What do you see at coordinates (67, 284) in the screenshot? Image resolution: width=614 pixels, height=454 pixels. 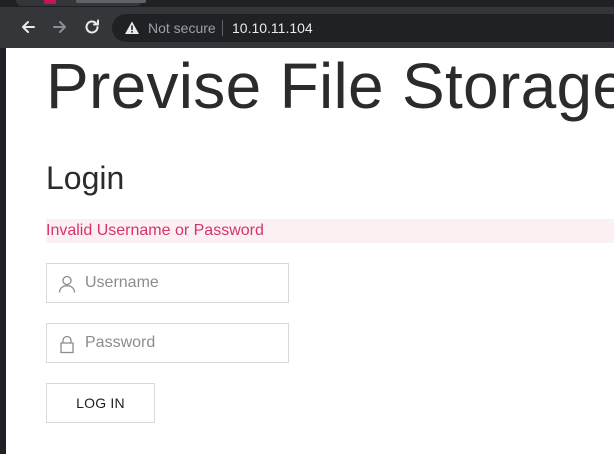 I see `user-icon` at bounding box center [67, 284].